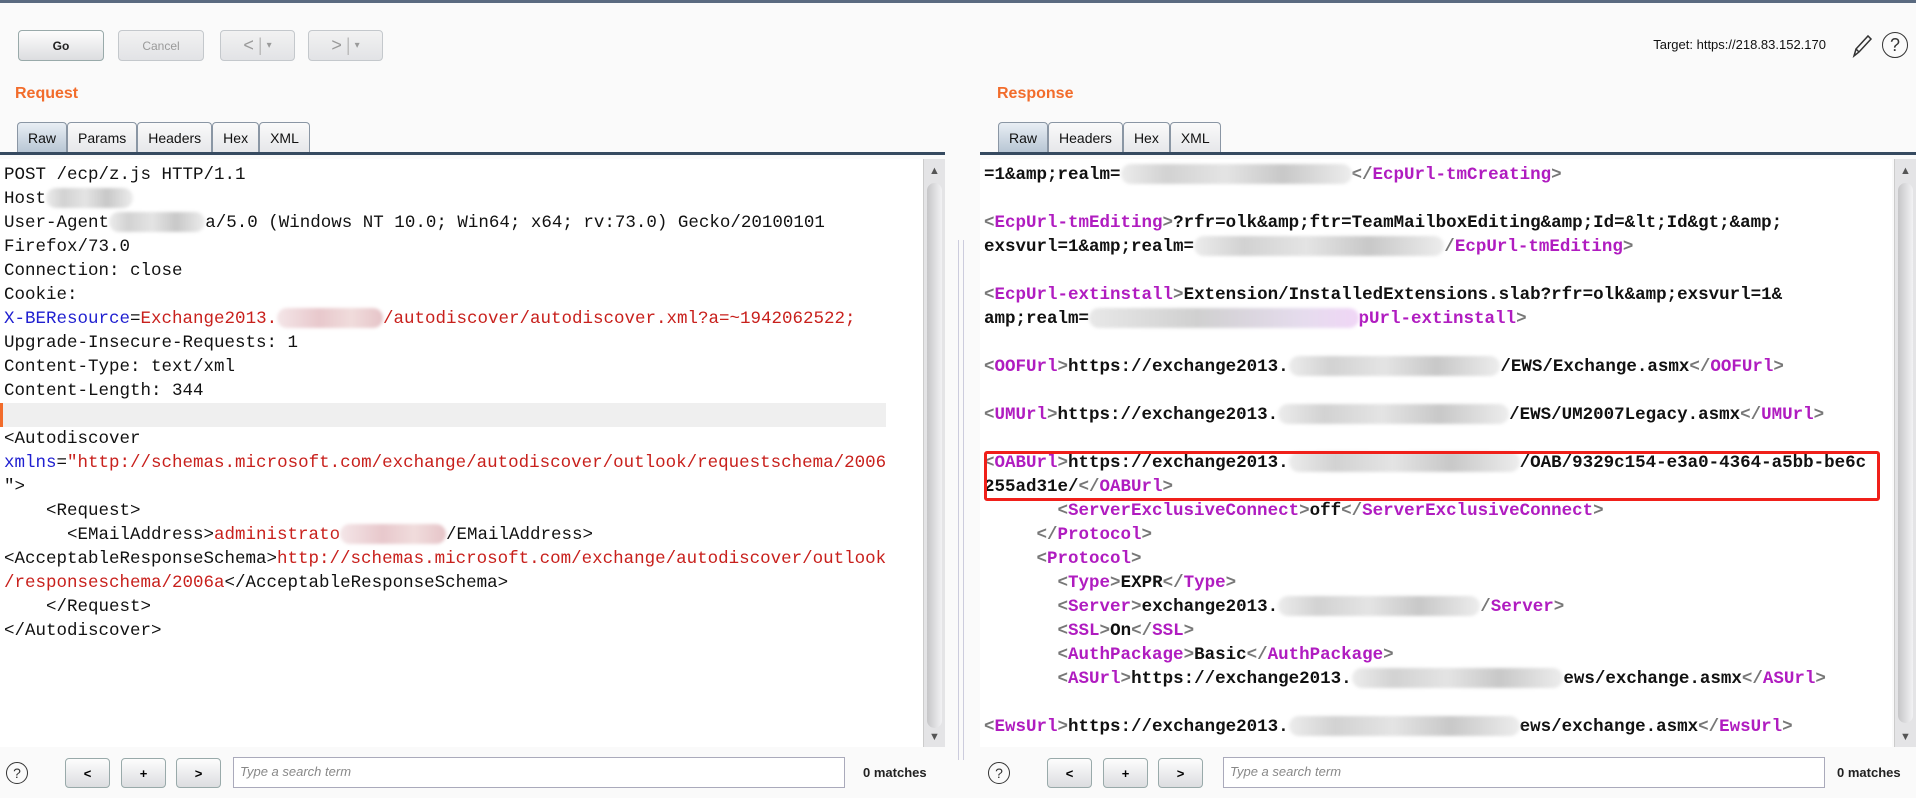 This screenshot has width=1916, height=798. Describe the element at coordinates (1895, 45) in the screenshot. I see `help-icon: ?` at that location.